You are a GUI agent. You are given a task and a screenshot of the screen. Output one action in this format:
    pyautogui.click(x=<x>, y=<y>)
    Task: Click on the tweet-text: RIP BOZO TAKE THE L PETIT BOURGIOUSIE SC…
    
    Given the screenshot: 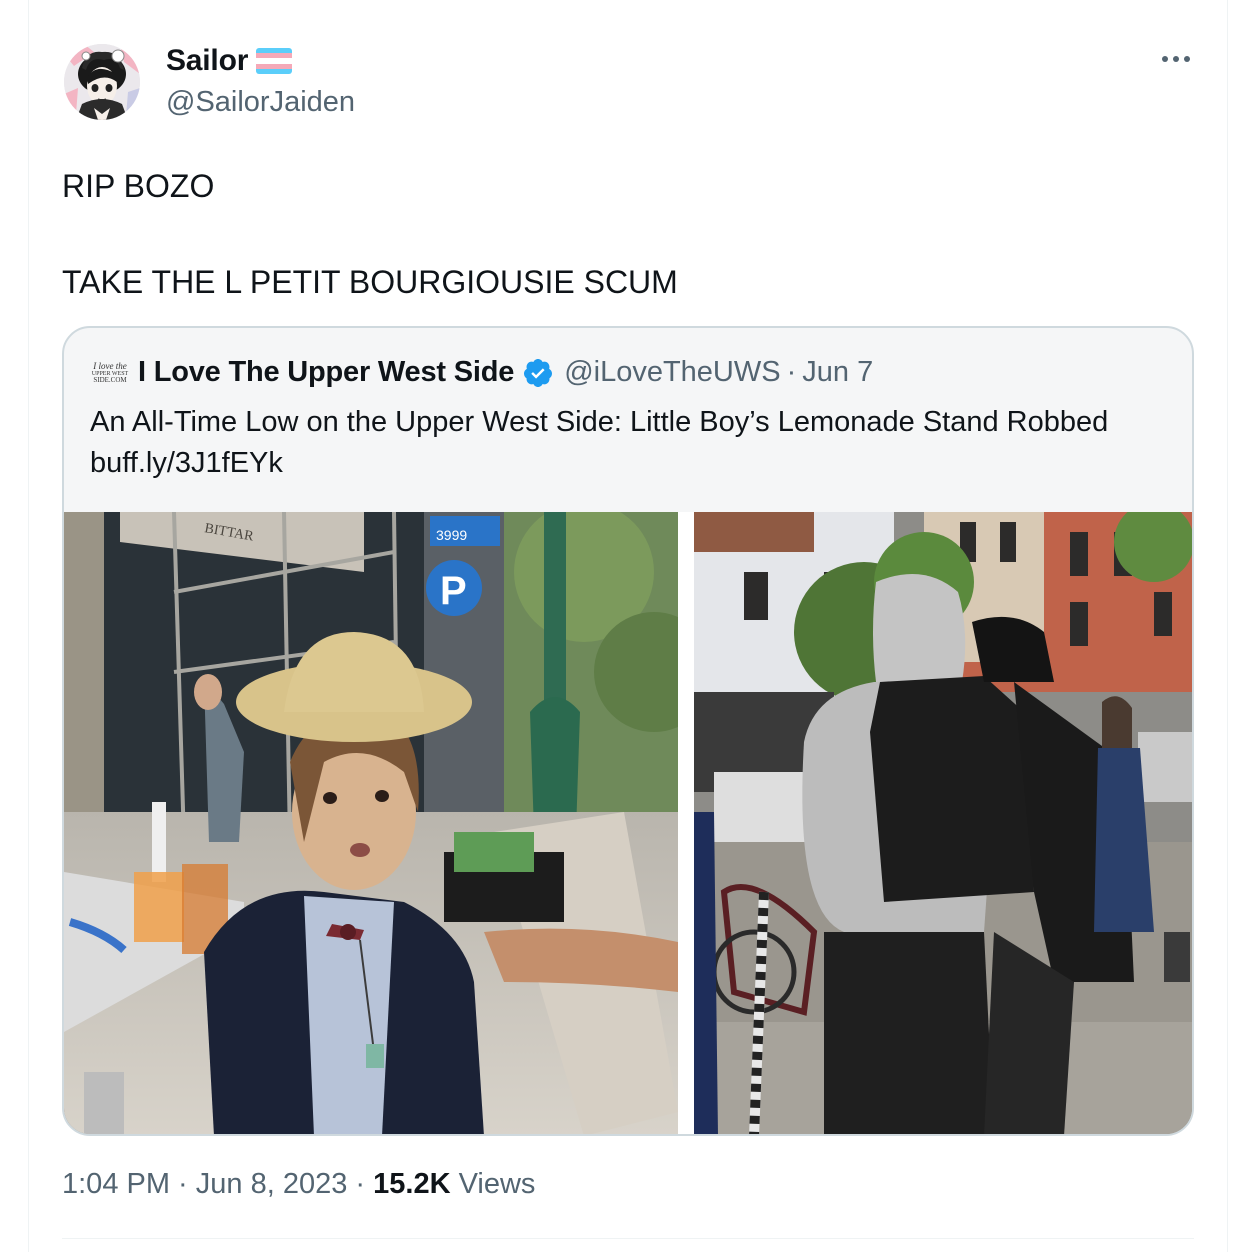 What is the action you would take?
    pyautogui.click(x=370, y=234)
    